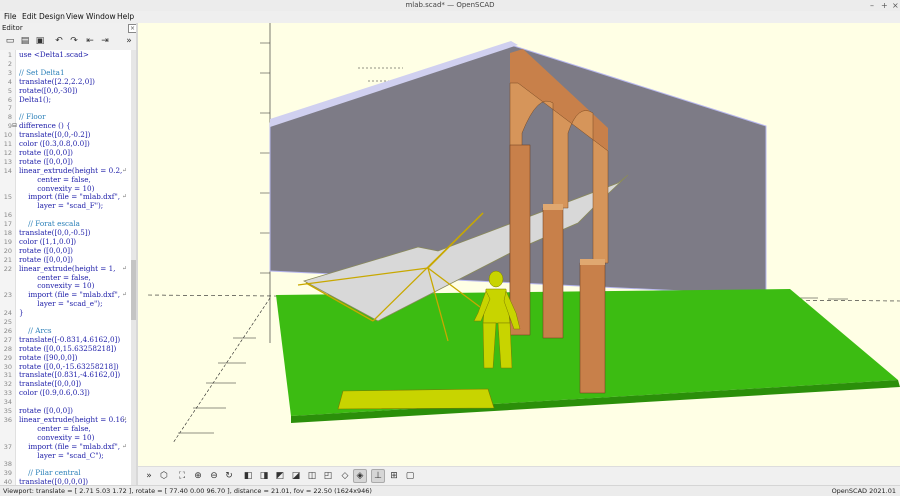 Image resolution: width=900 pixels, height=496 pixels. Describe the element at coordinates (74, 41) in the screenshot. I see `redo-icon: ↷` at that location.